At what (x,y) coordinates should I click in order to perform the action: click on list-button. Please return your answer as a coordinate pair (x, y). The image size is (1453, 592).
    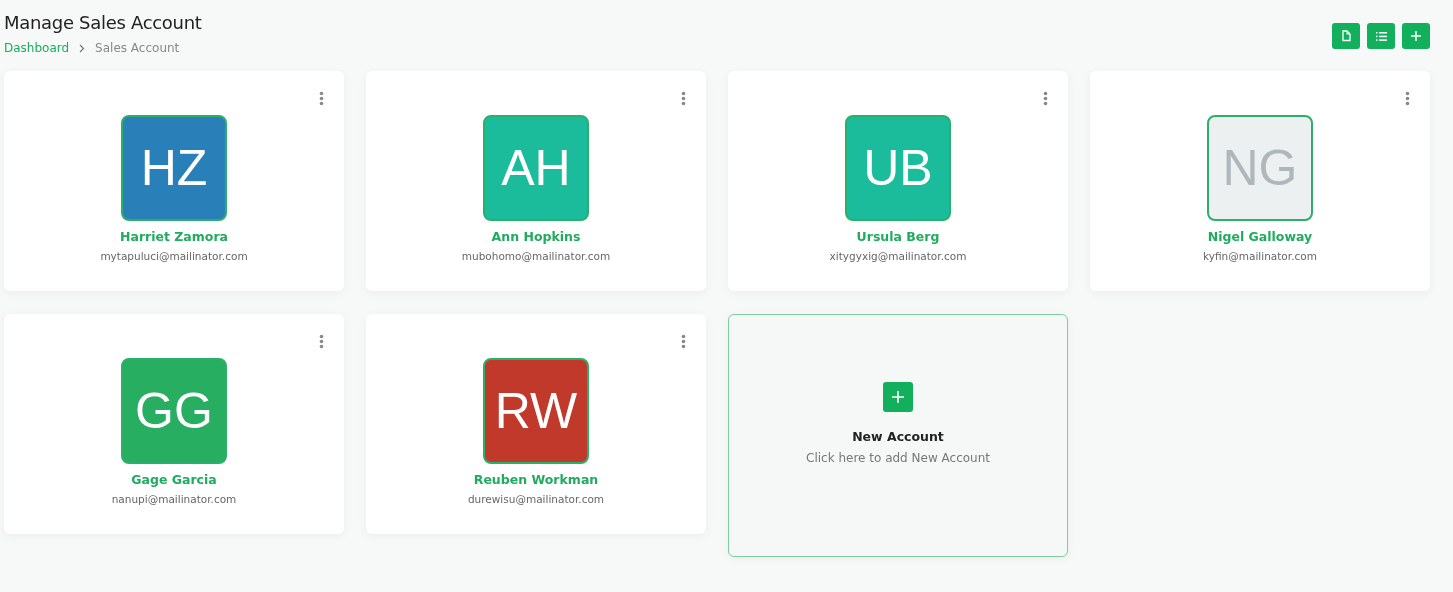
    Looking at the image, I should click on (1381, 36).